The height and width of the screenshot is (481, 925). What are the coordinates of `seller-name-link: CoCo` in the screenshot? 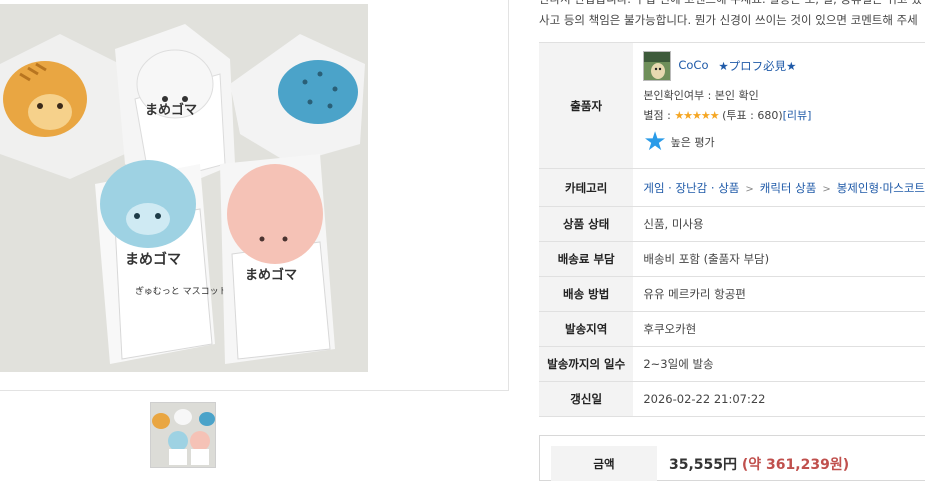 It's located at (693, 65).